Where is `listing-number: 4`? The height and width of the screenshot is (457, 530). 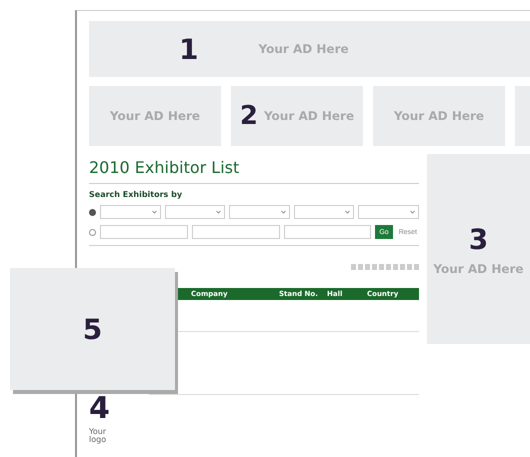 listing-number: 4 is located at coordinates (99, 408).